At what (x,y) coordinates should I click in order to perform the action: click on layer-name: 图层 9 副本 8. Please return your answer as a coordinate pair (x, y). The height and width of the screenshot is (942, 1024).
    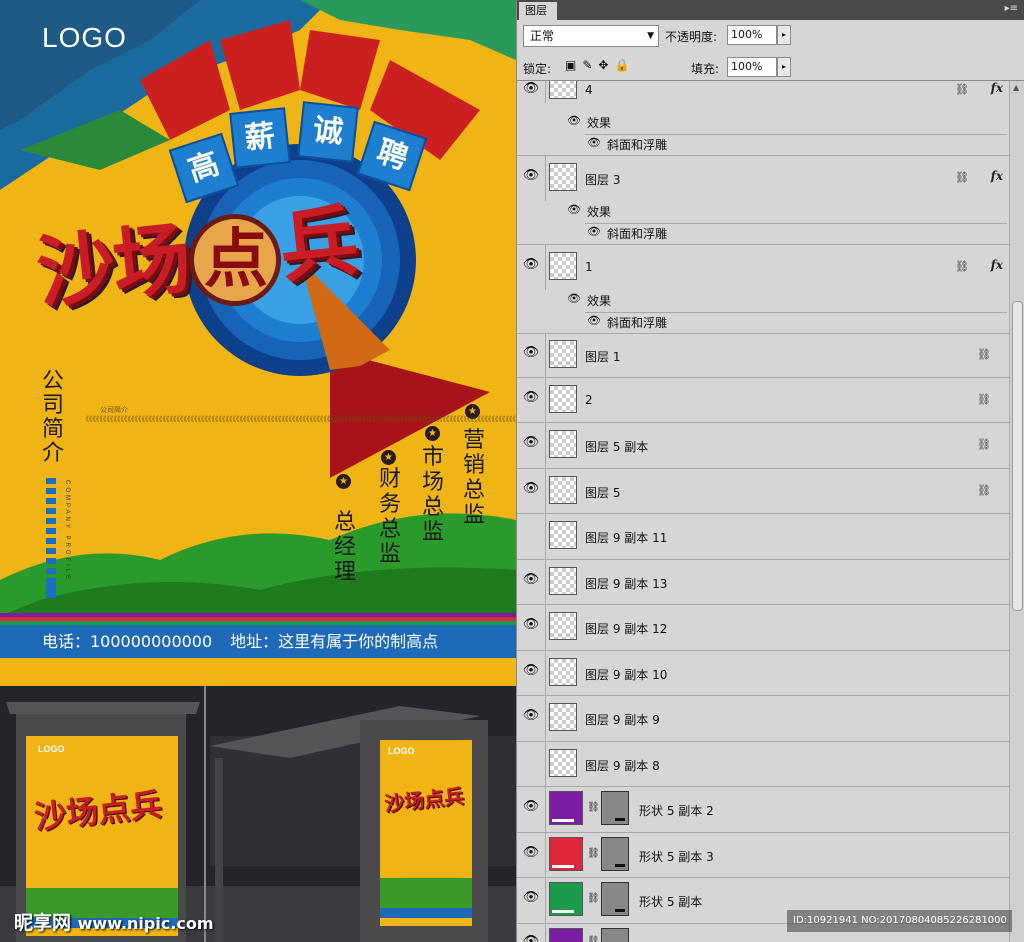
    Looking at the image, I should click on (622, 765).